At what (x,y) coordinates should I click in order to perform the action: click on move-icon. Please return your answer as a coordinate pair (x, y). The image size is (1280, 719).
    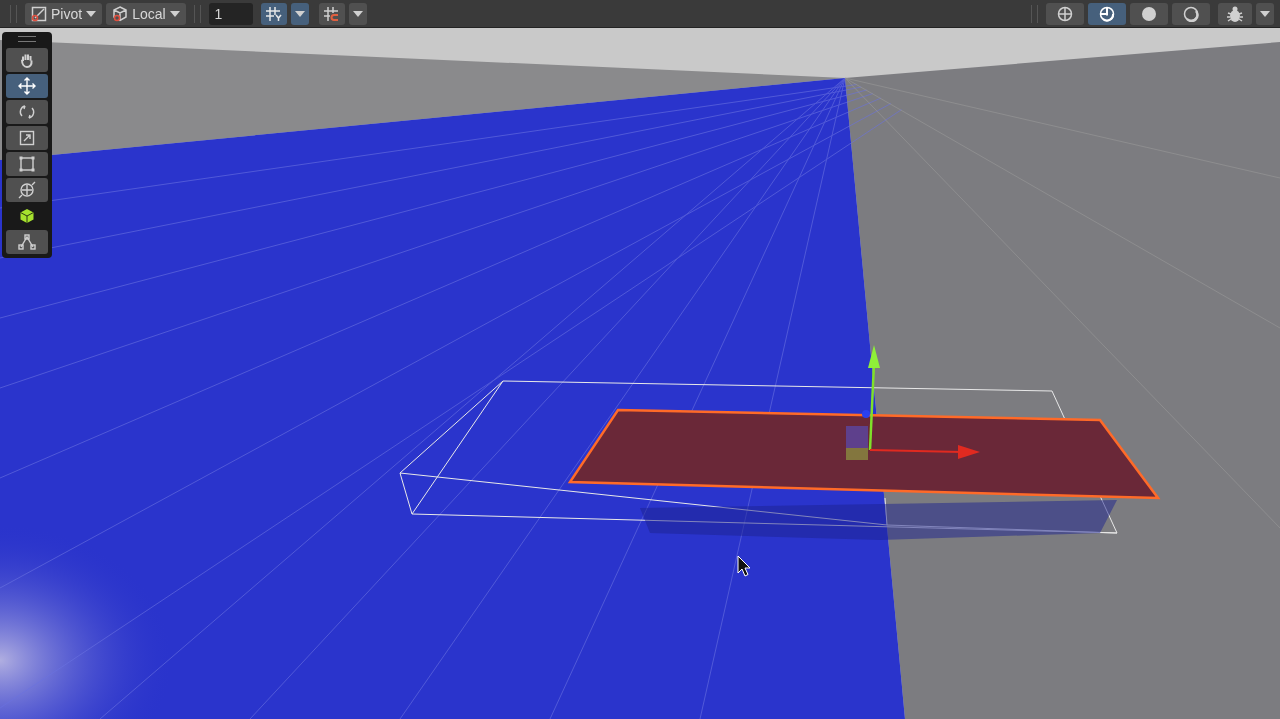
    Looking at the image, I should click on (27, 86).